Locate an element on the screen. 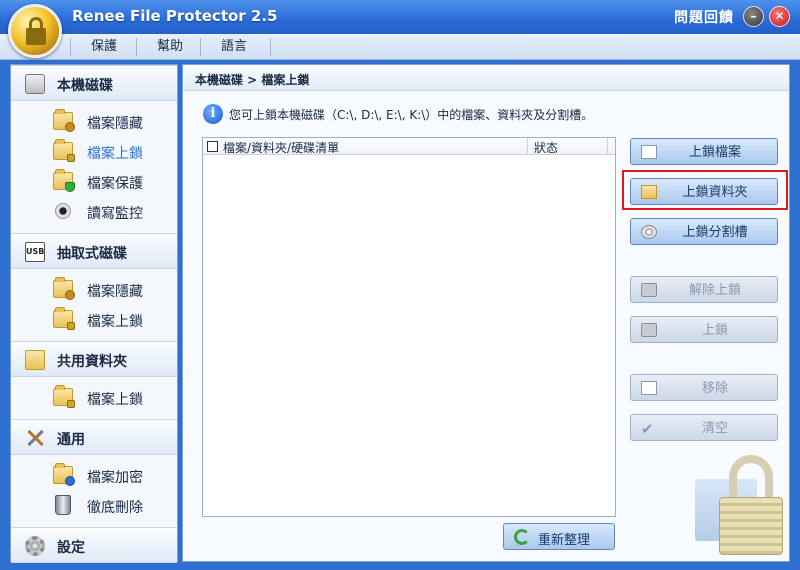 The height and width of the screenshot is (570, 800). lock-illustration is located at coordinates (741, 507).